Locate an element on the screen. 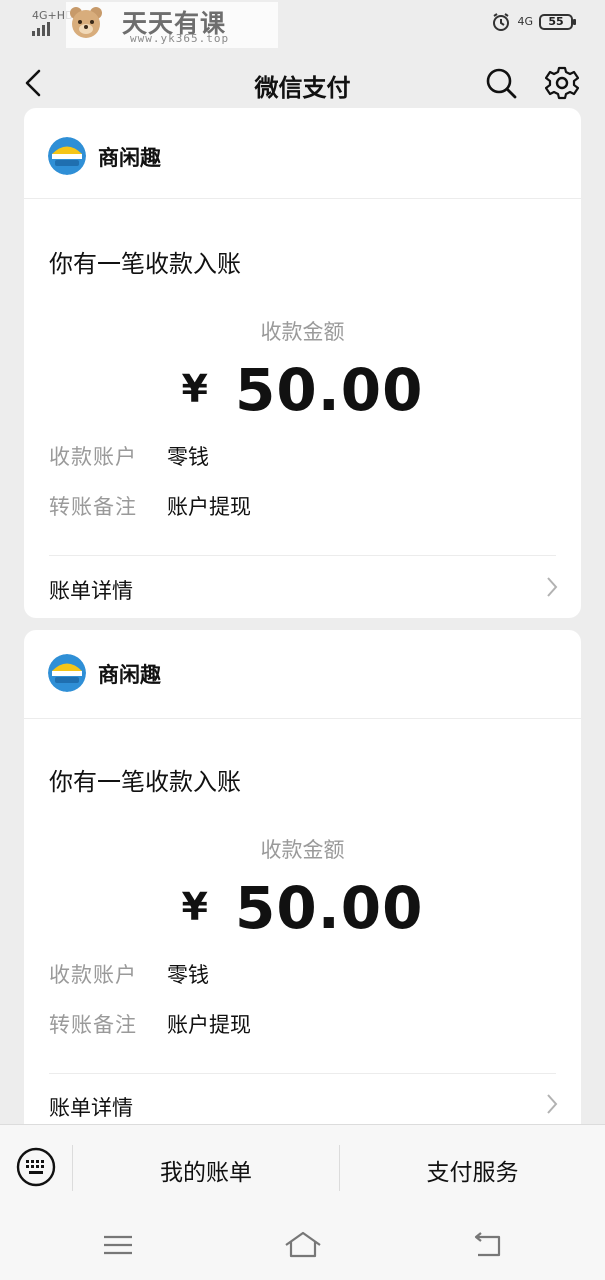  status-right: 4G 55 is located at coordinates (533, 22).